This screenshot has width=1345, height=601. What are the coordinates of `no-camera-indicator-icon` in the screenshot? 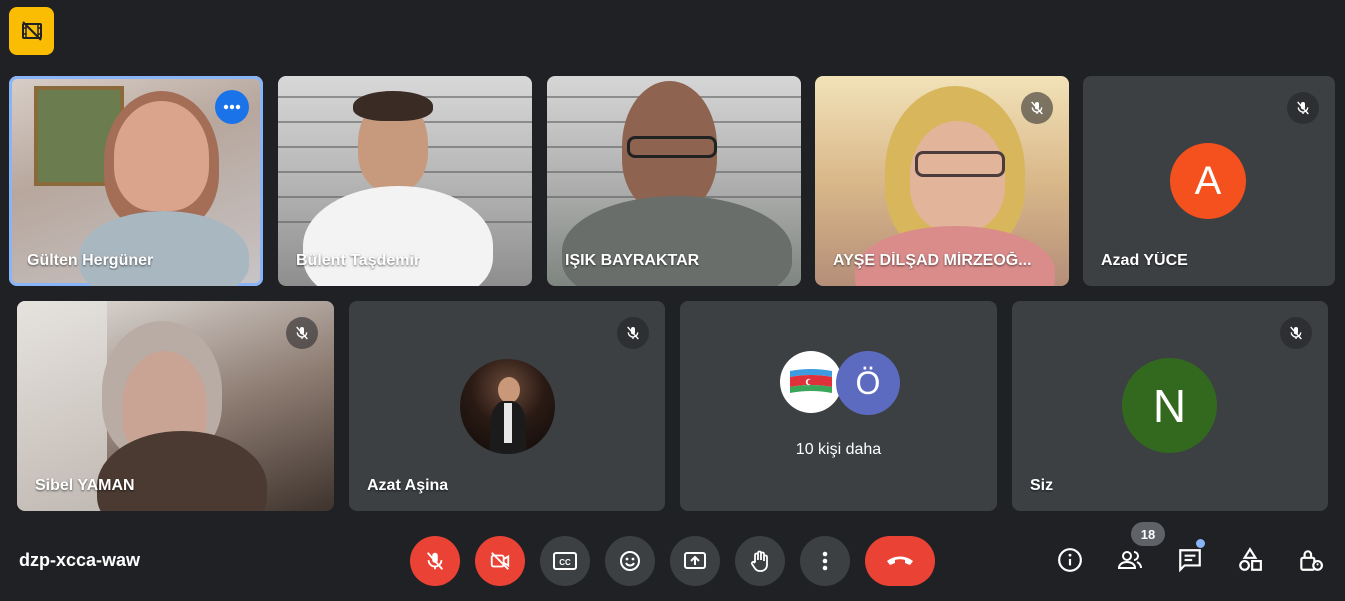 It's located at (31, 31).